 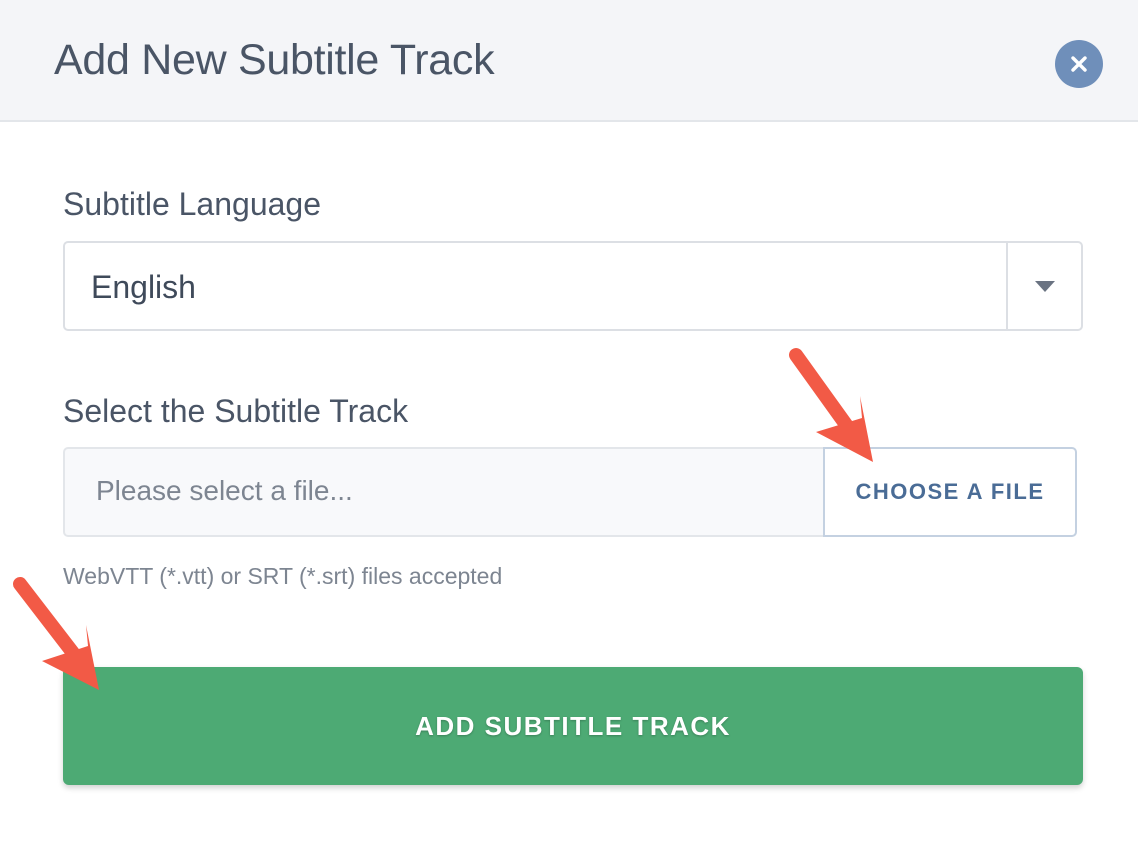 I want to click on close-icon, so click(x=1079, y=64).